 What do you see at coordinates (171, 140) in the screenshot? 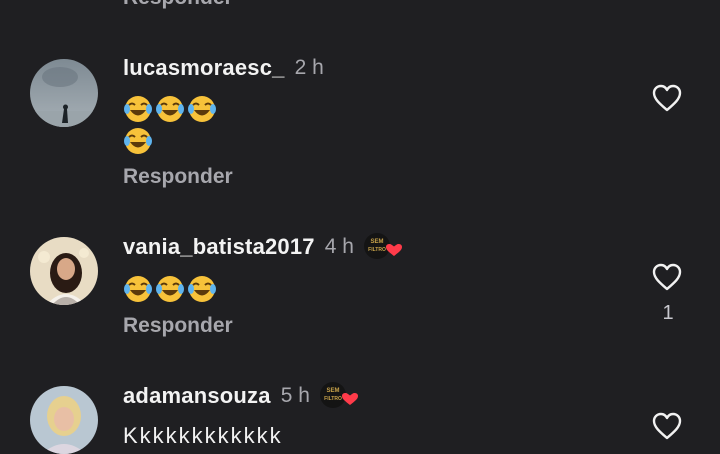
I see `comment-text-line: 😂` at bounding box center [171, 140].